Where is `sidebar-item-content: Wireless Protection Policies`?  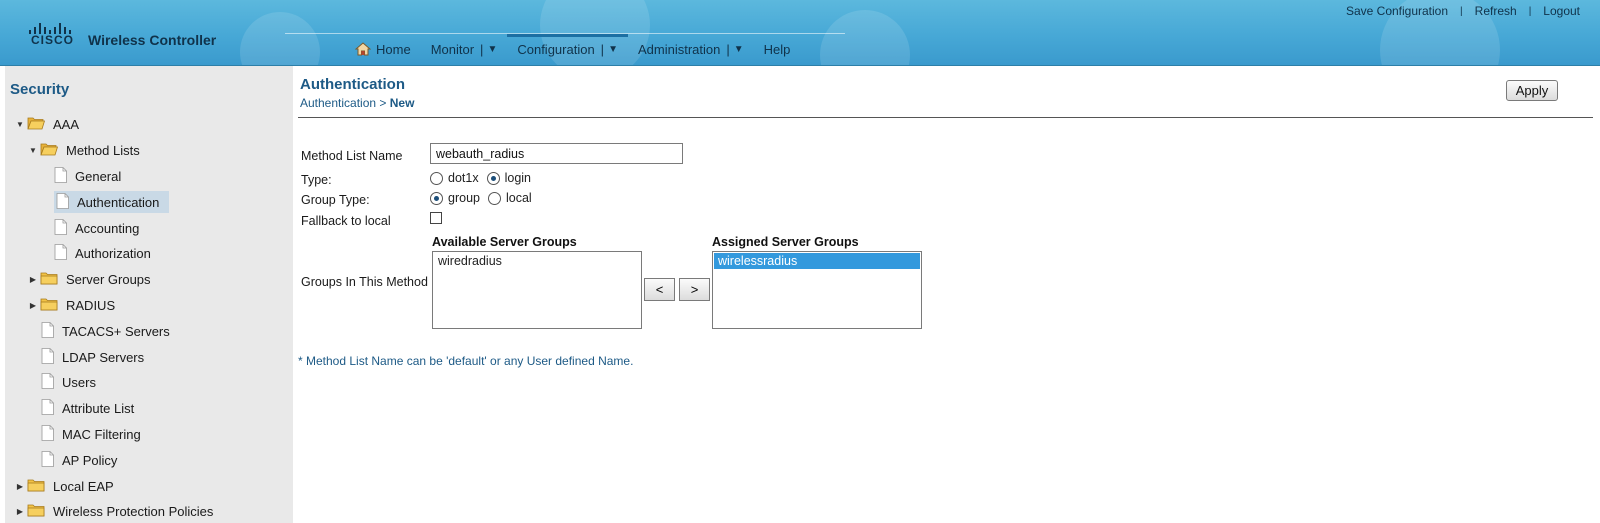 sidebar-item-content: Wireless Protection Policies is located at coordinates (122, 511).